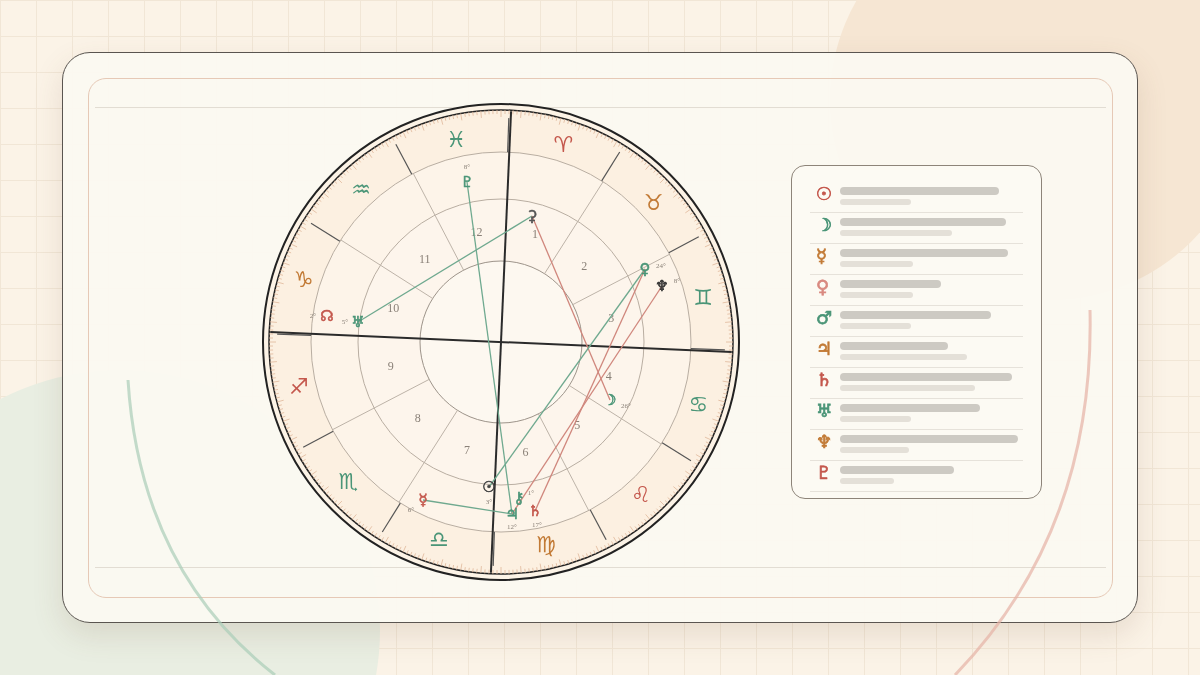  What do you see at coordinates (824, 194) in the screenshot?
I see `planet-glyph: ☉` at bounding box center [824, 194].